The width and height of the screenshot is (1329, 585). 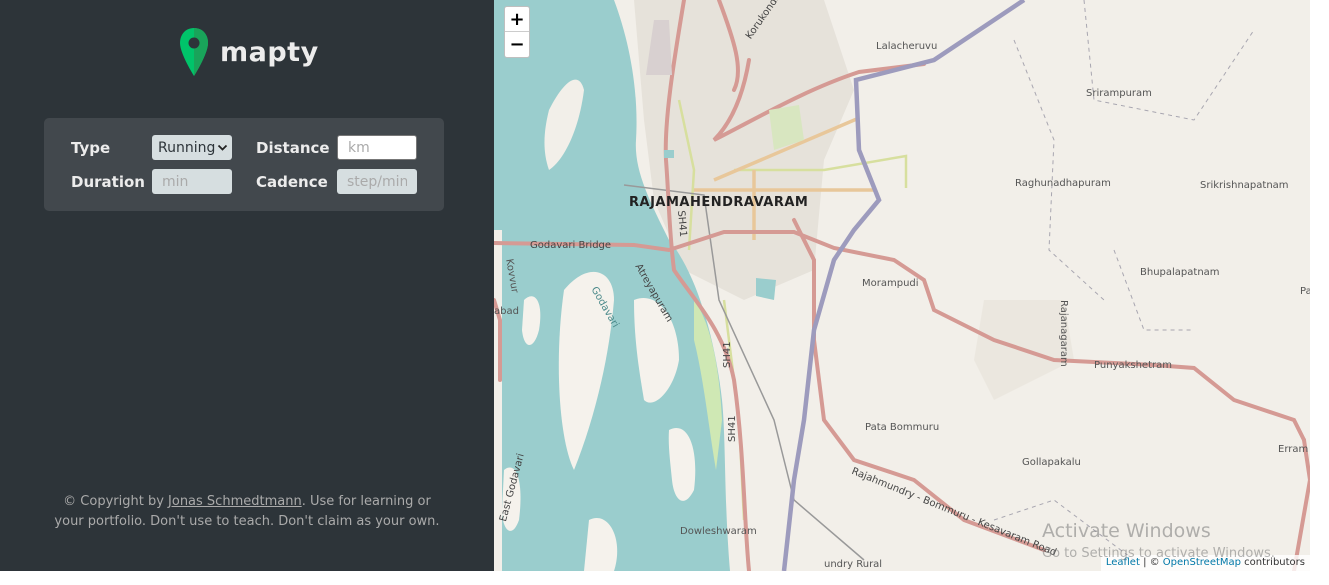 What do you see at coordinates (506, 311) in the screenshot?
I see `place-label: abad` at bounding box center [506, 311].